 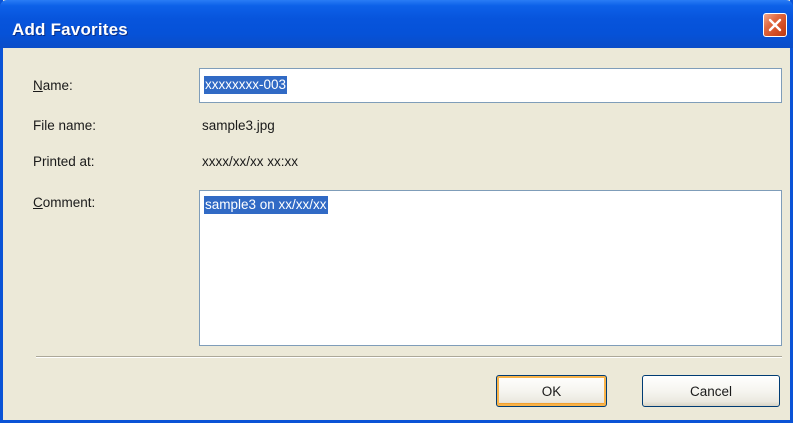 I want to click on close-icon, so click(x=775, y=25).